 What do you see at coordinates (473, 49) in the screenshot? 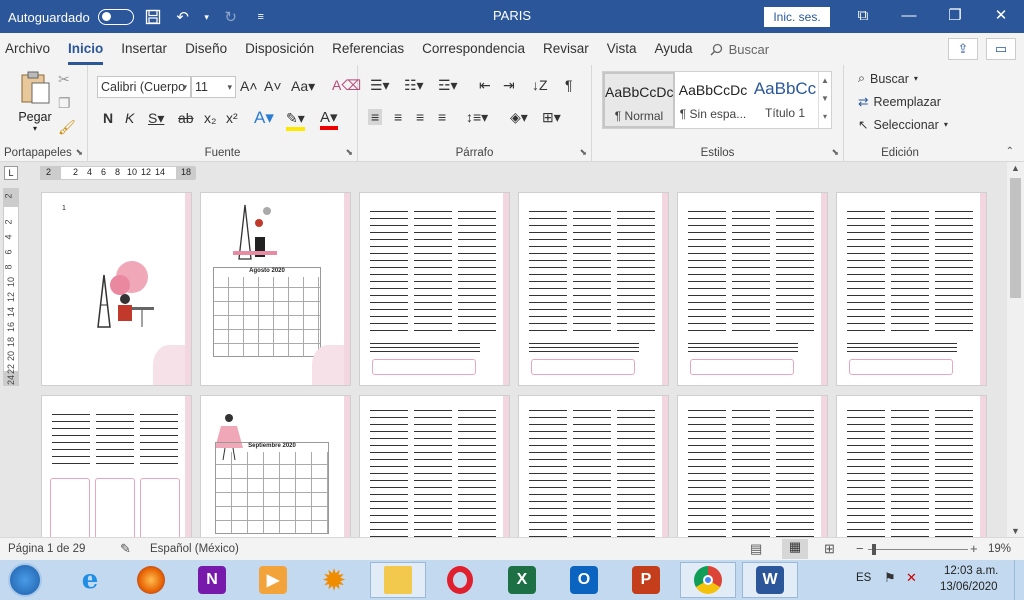
I see `tab-correspondencia: Correspondencia` at bounding box center [473, 49].